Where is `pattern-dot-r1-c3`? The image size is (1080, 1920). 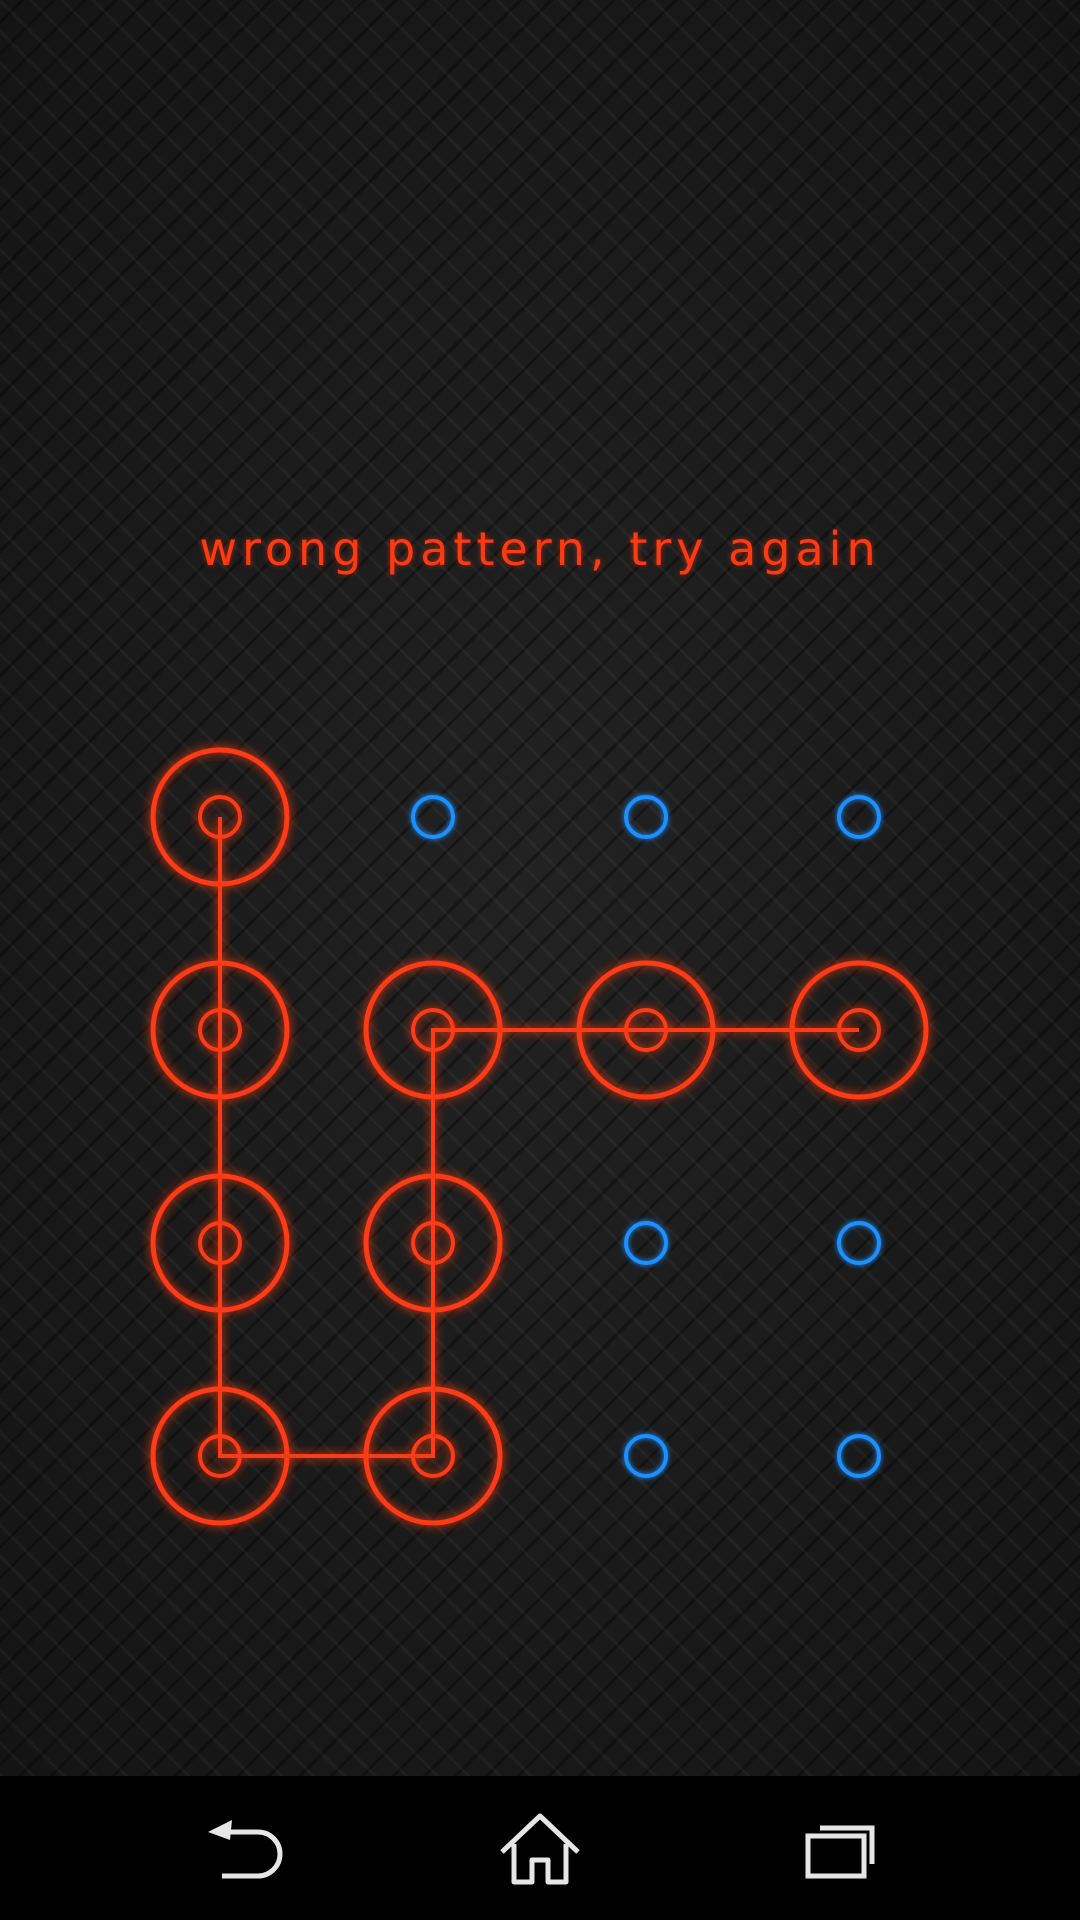 pattern-dot-r1-c3 is located at coordinates (646, 817).